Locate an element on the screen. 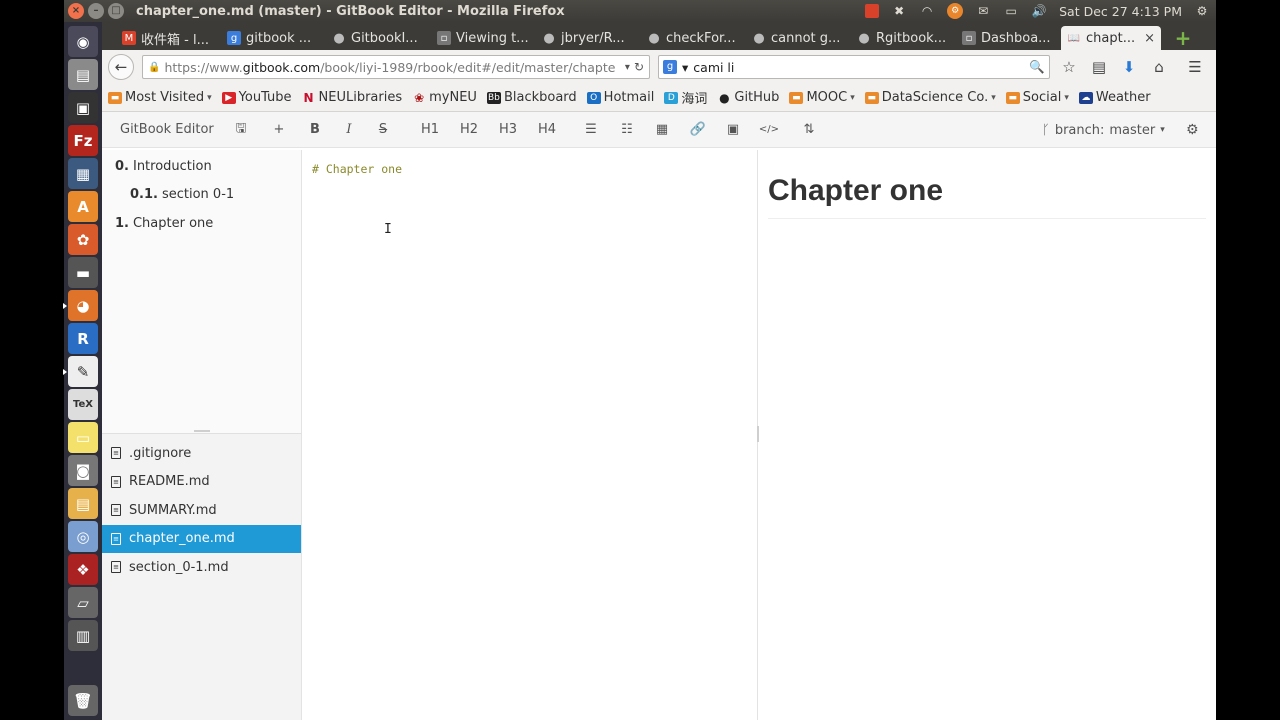 The height and width of the screenshot is (720, 1280). r-icon: R is located at coordinates (83, 338).